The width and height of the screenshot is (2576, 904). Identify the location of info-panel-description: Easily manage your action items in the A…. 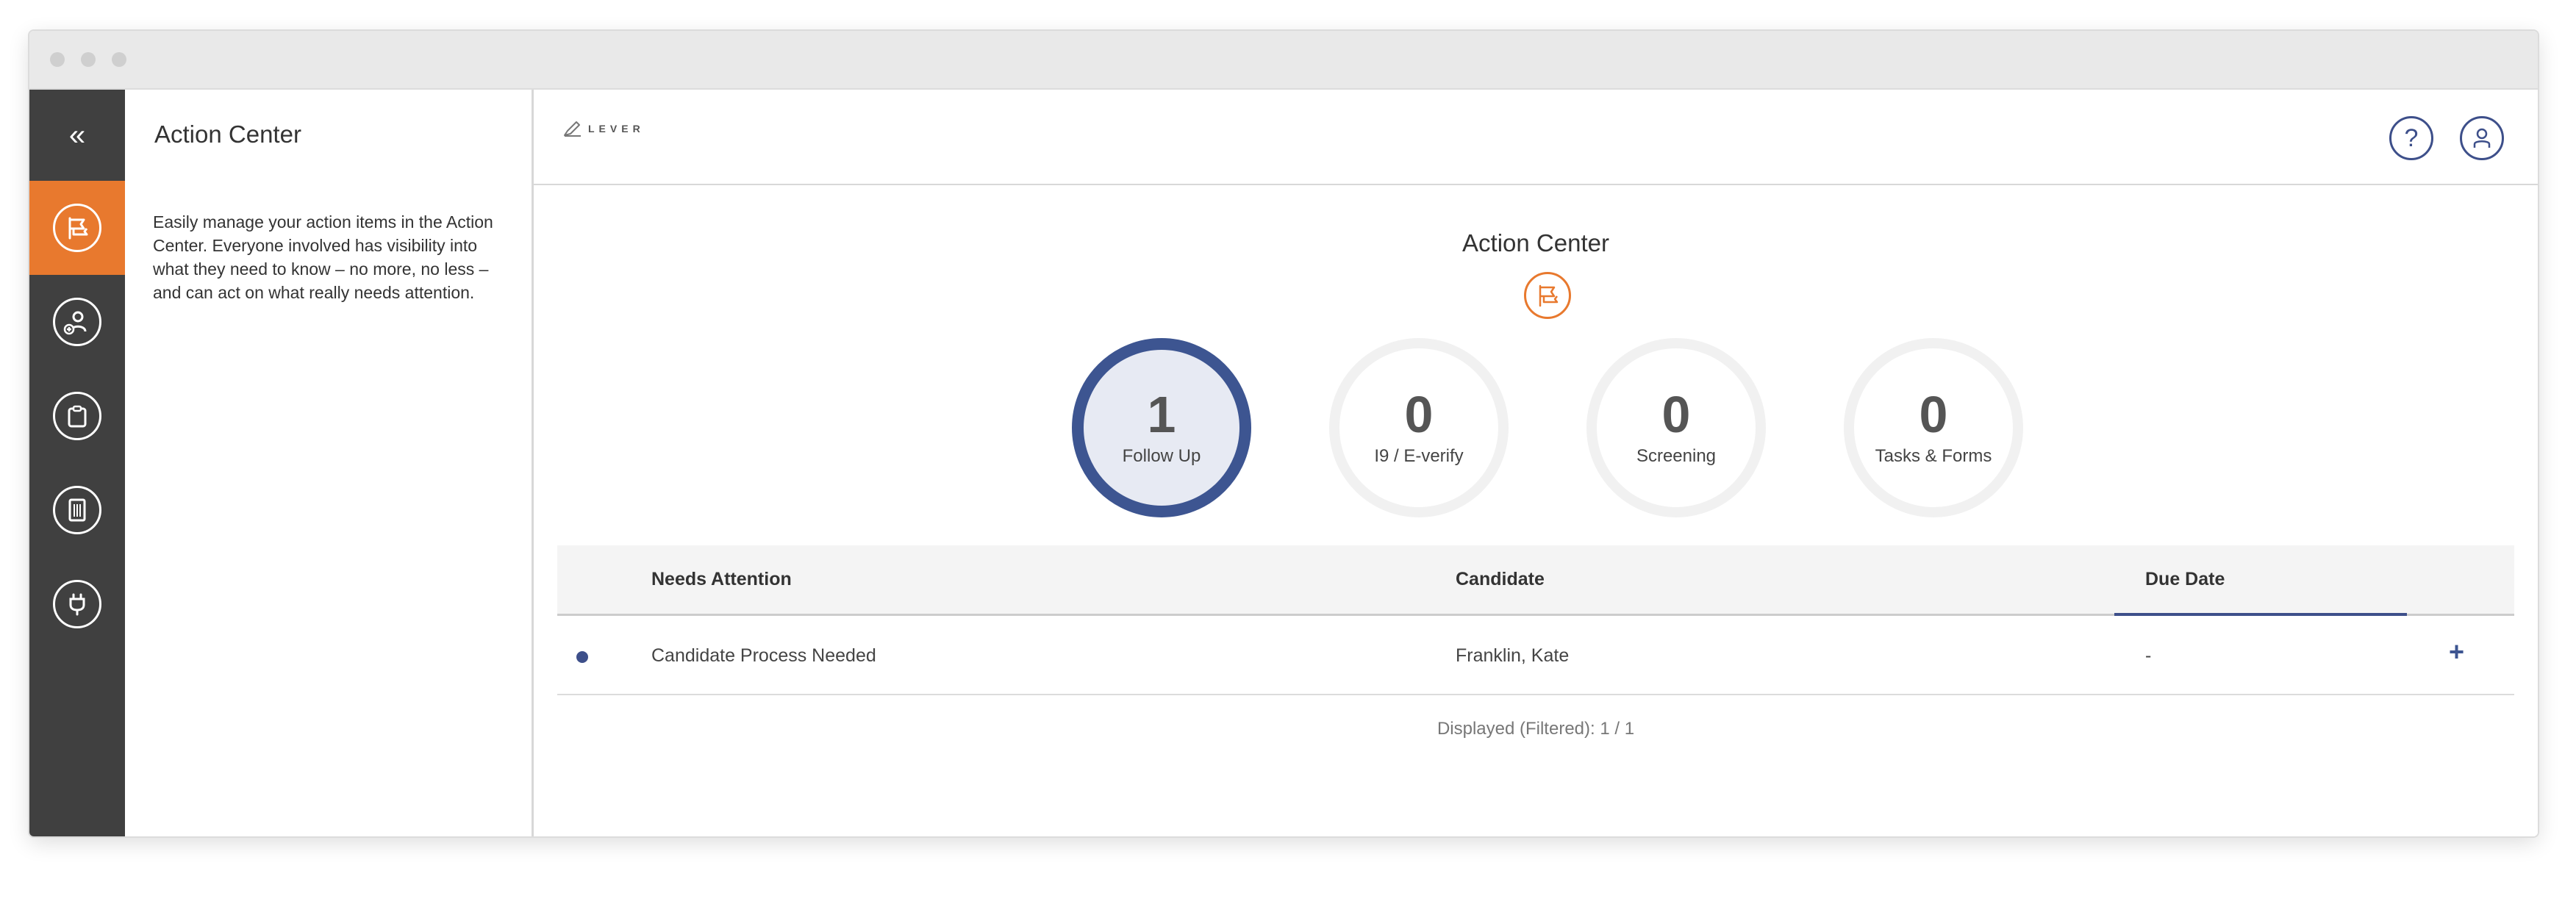
(323, 257).